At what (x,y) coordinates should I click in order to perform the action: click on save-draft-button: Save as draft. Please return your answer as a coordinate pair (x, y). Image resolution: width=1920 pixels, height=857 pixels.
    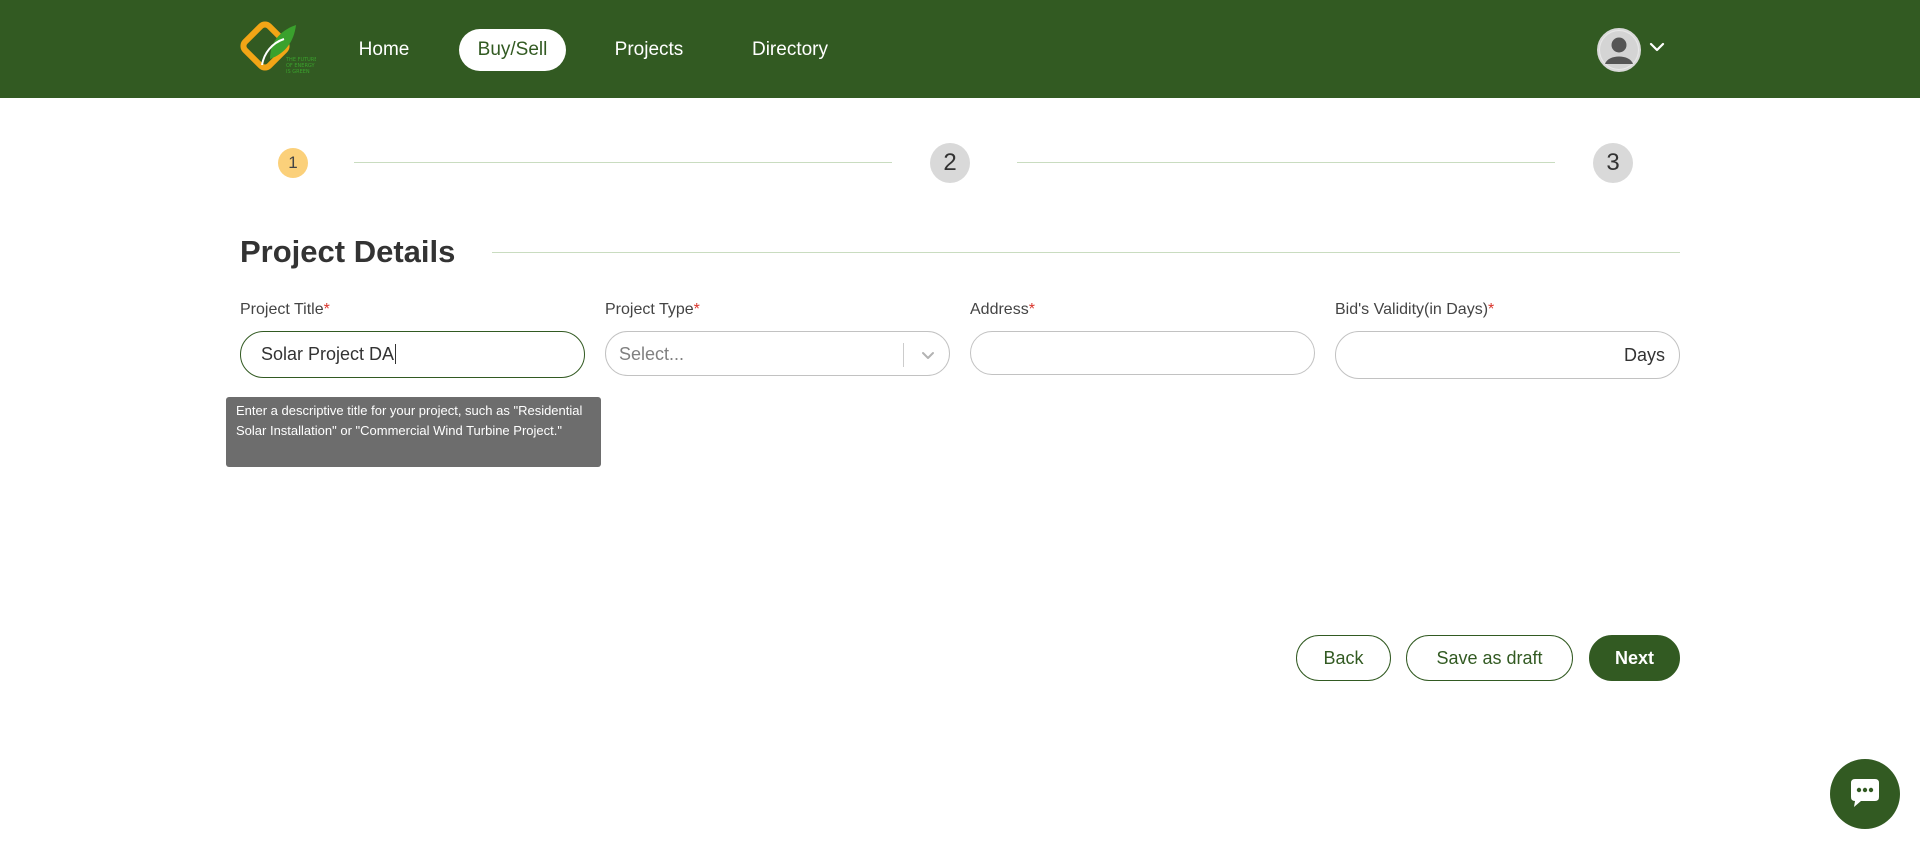
    Looking at the image, I should click on (1489, 658).